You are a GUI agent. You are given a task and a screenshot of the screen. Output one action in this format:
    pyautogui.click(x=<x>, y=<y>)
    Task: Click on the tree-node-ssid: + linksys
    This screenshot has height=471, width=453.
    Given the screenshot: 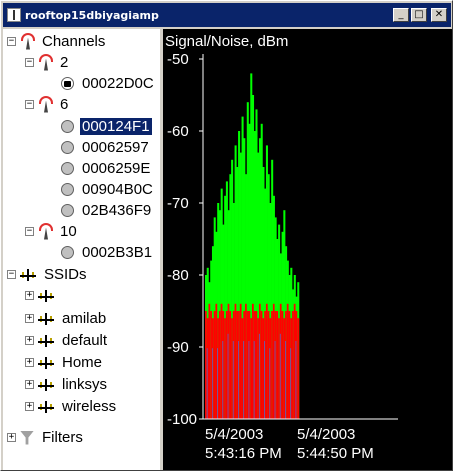 What is the action you would take?
    pyautogui.click(x=67, y=384)
    